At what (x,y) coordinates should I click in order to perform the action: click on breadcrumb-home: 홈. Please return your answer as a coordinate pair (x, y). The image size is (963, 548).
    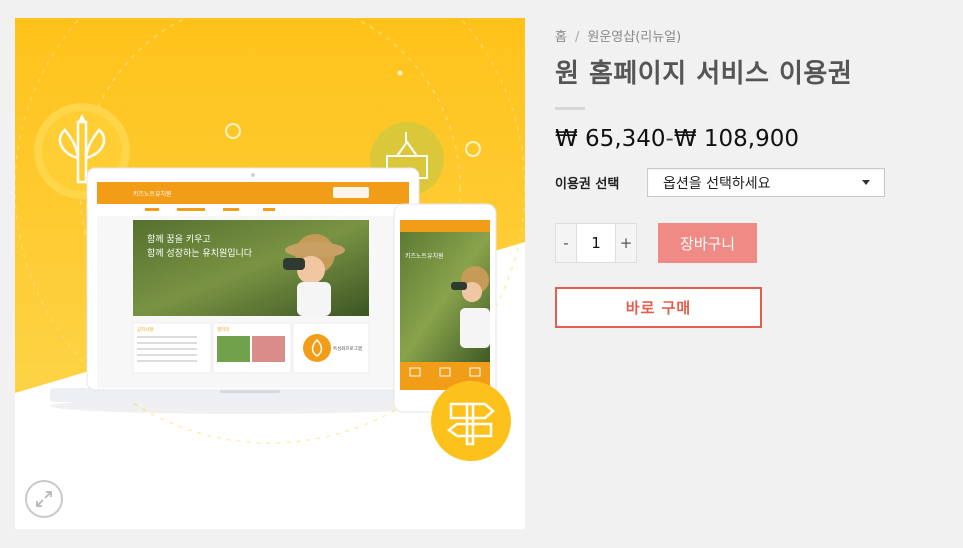
    Looking at the image, I should click on (561, 37).